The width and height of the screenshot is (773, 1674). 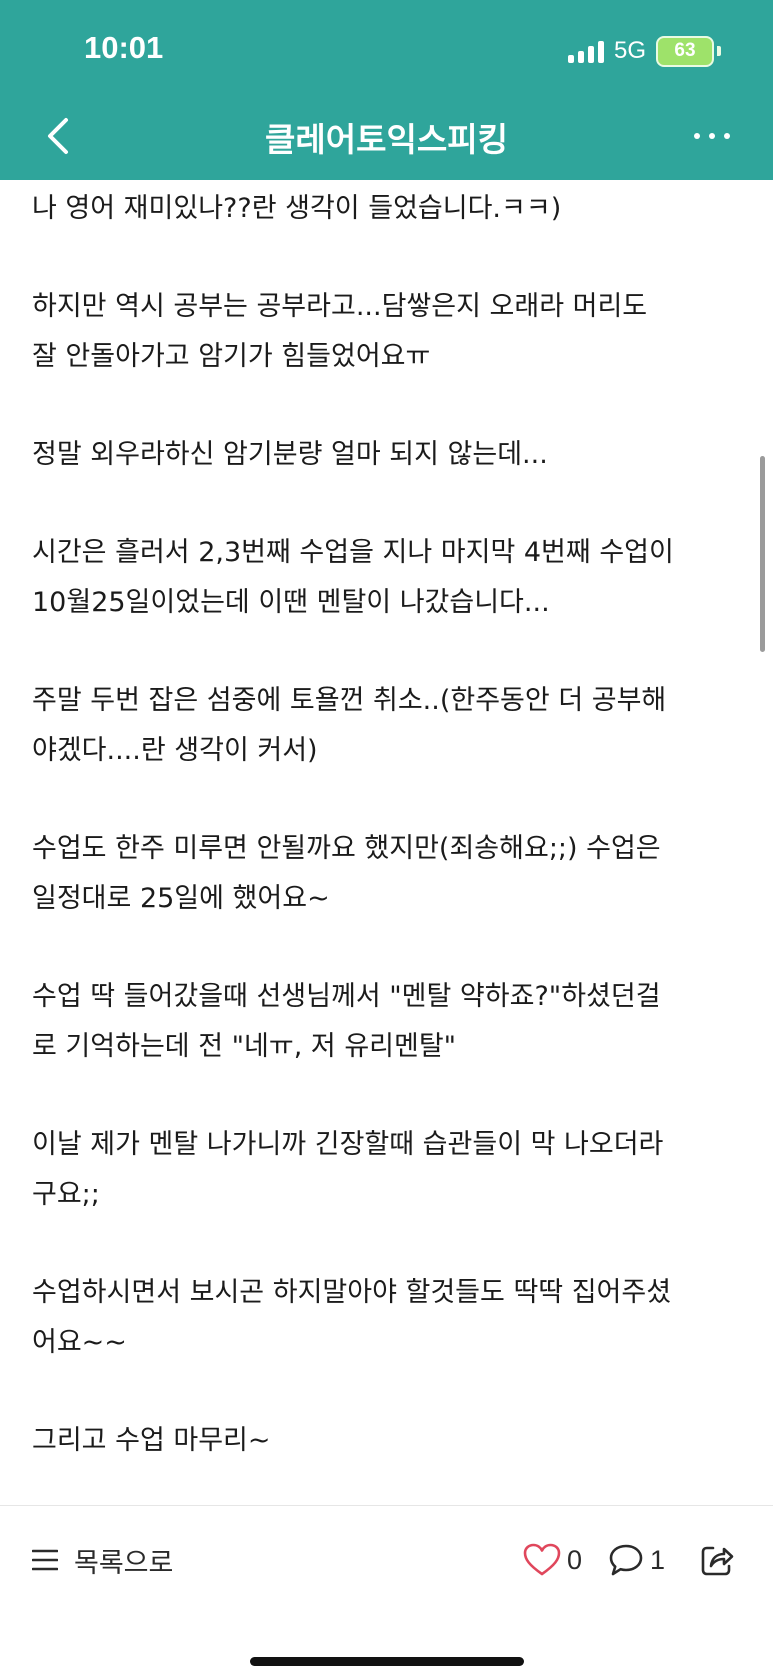 I want to click on share-icon, so click(x=717, y=1561).